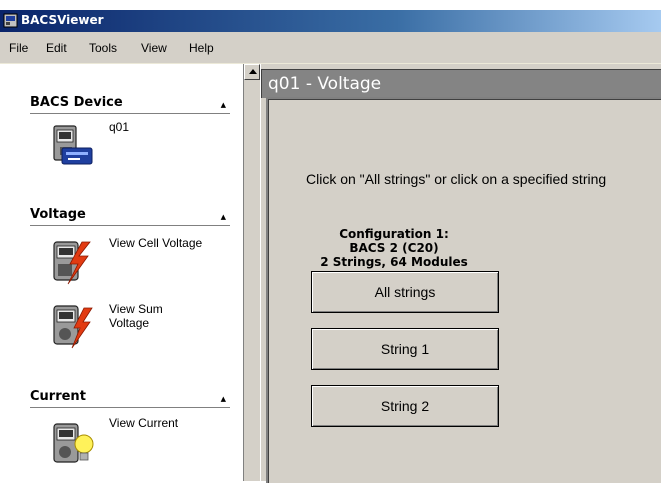  Describe the element at coordinates (72, 444) in the screenshot. I see `current-icon` at that location.